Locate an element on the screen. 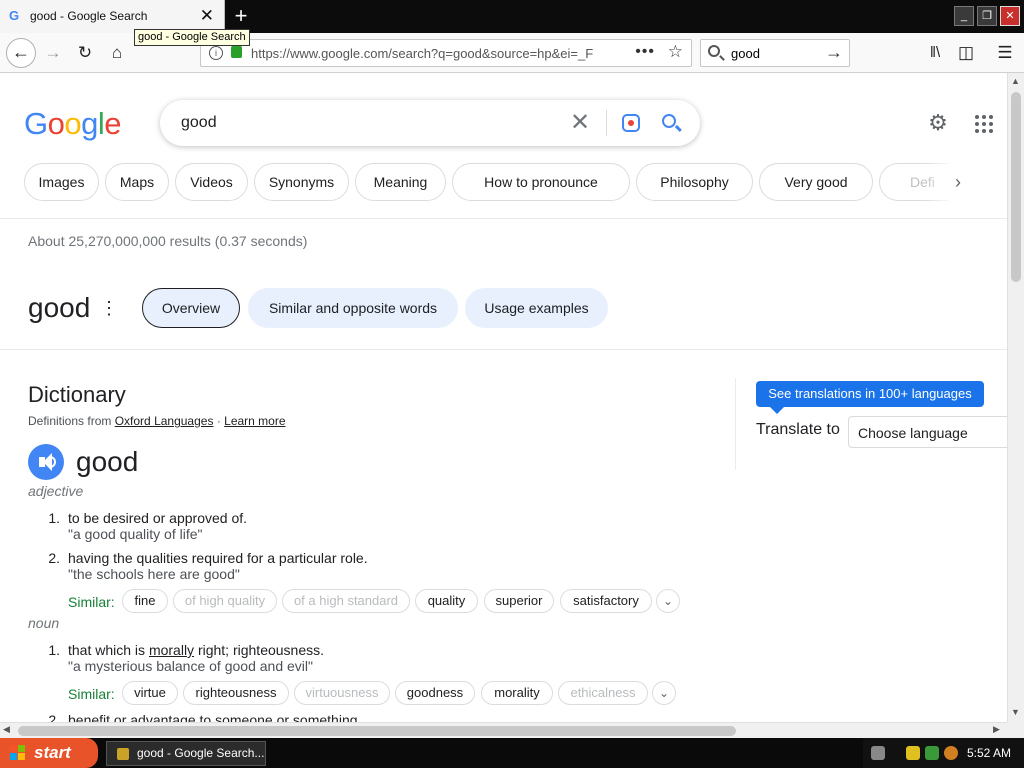  horizontal-scrollbar: ◀ ▶ is located at coordinates (503, 730).